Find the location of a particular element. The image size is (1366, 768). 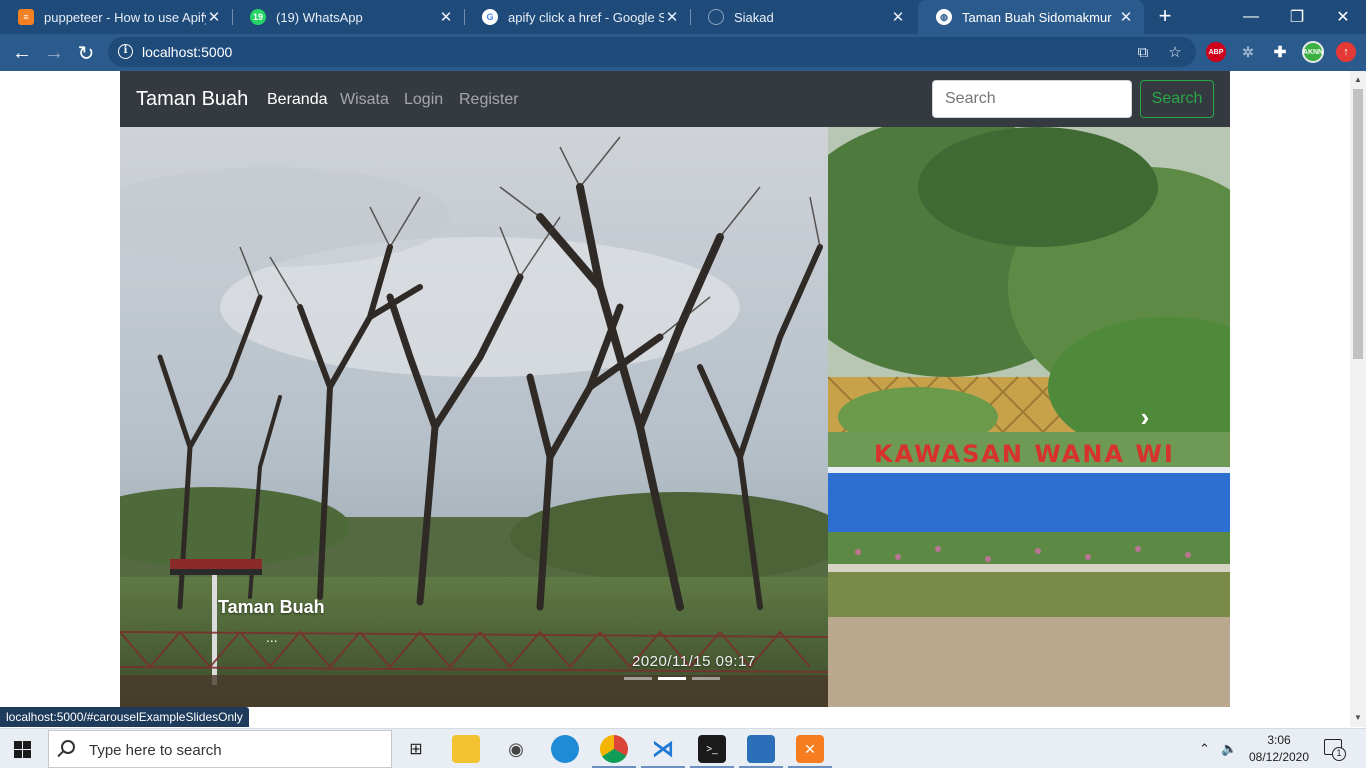

taskbar-search-box: Type here to search is located at coordinates (220, 749).